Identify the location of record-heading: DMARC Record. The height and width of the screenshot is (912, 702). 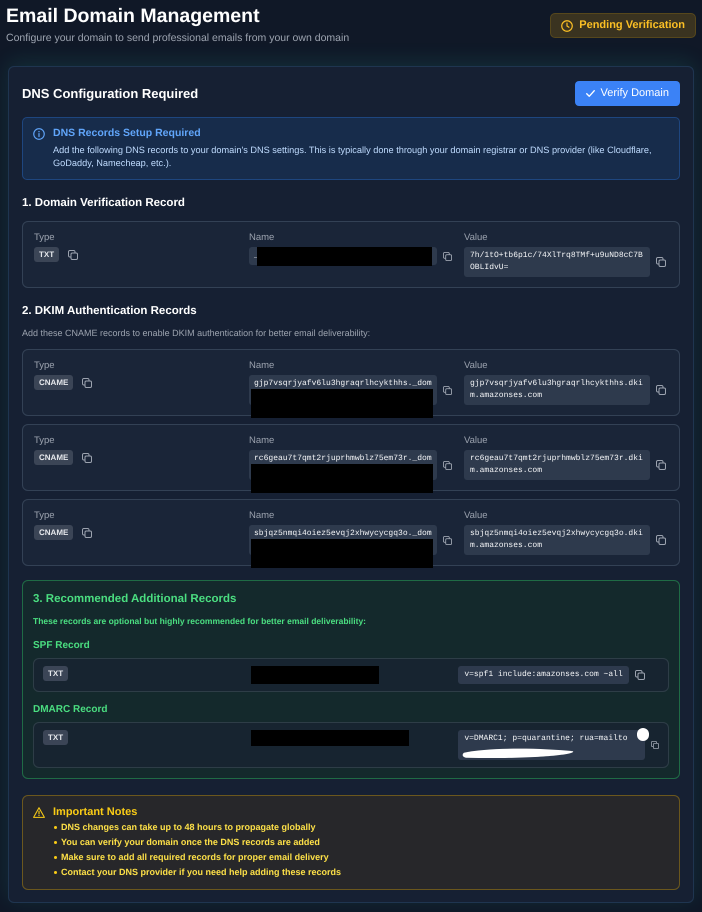
(70, 710).